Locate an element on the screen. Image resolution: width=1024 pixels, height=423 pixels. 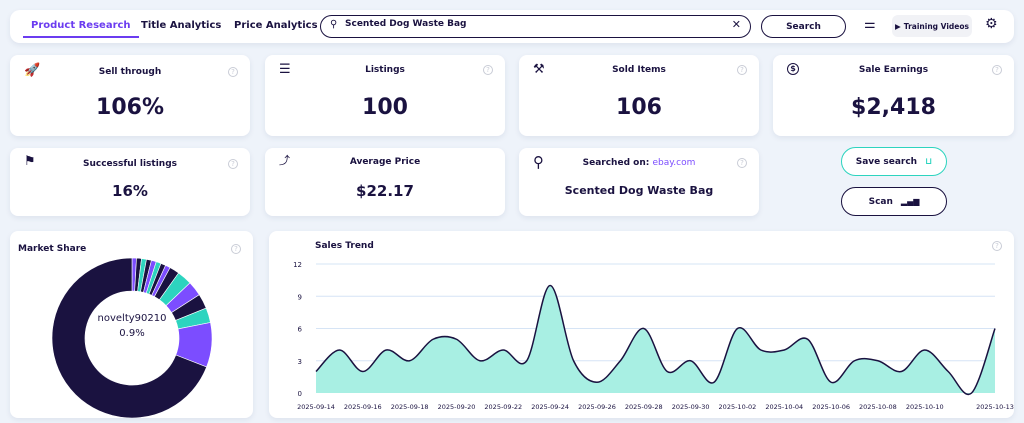
tab-product-research: Product Research is located at coordinates (81, 29).